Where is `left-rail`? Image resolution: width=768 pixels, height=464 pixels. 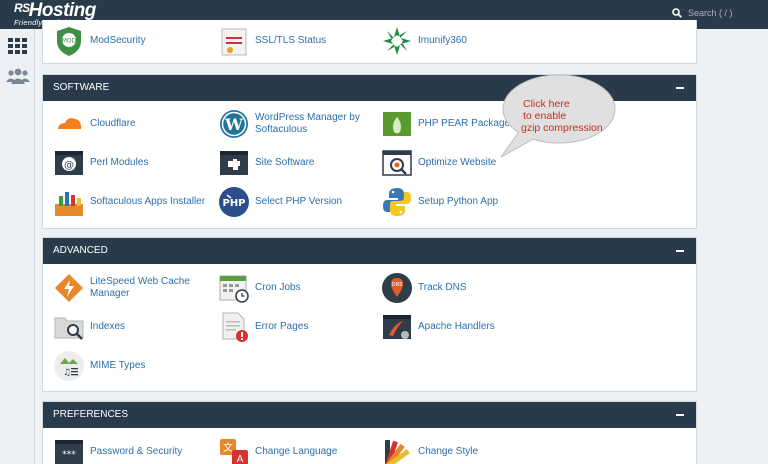 left-rail is located at coordinates (17, 246).